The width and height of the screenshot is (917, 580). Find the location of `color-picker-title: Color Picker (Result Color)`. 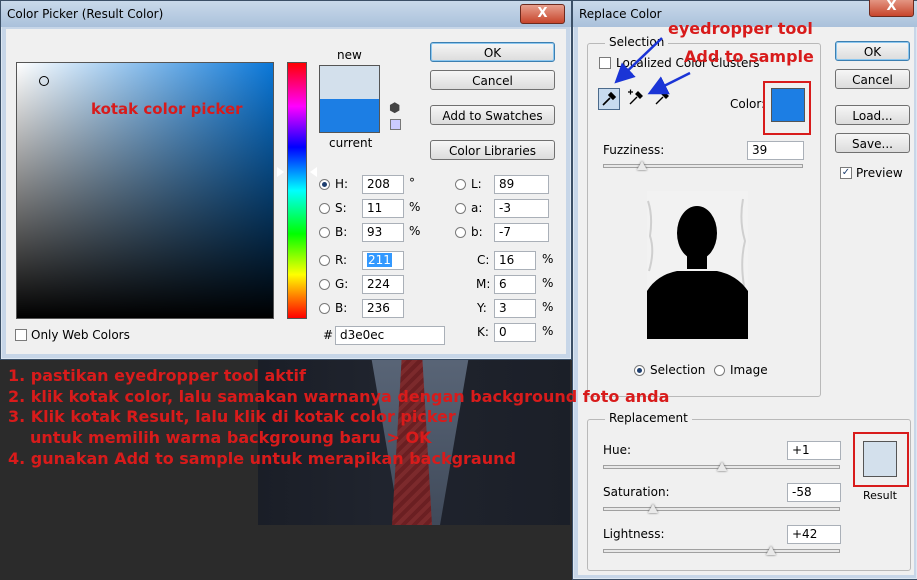

color-picker-title: Color Picker (Result Color) is located at coordinates (85, 14).